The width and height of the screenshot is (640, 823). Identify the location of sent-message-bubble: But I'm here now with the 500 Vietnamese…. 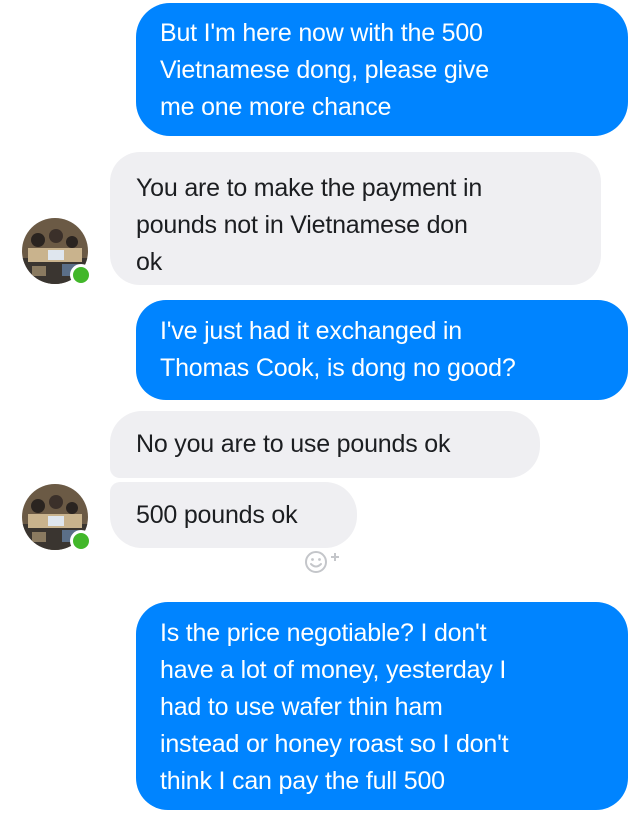
(382, 69).